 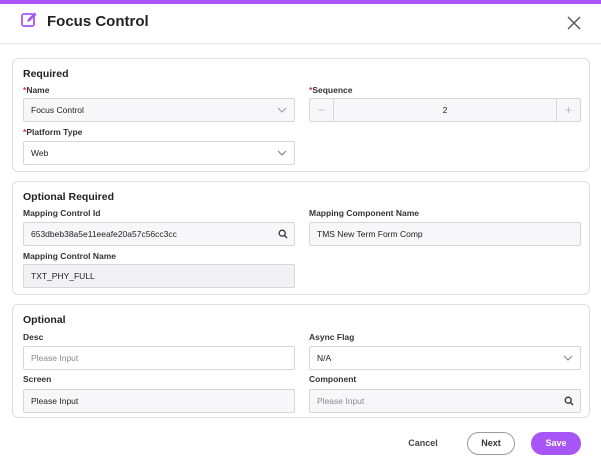 I want to click on sequence-stepper: − 2 +, so click(x=445, y=110).